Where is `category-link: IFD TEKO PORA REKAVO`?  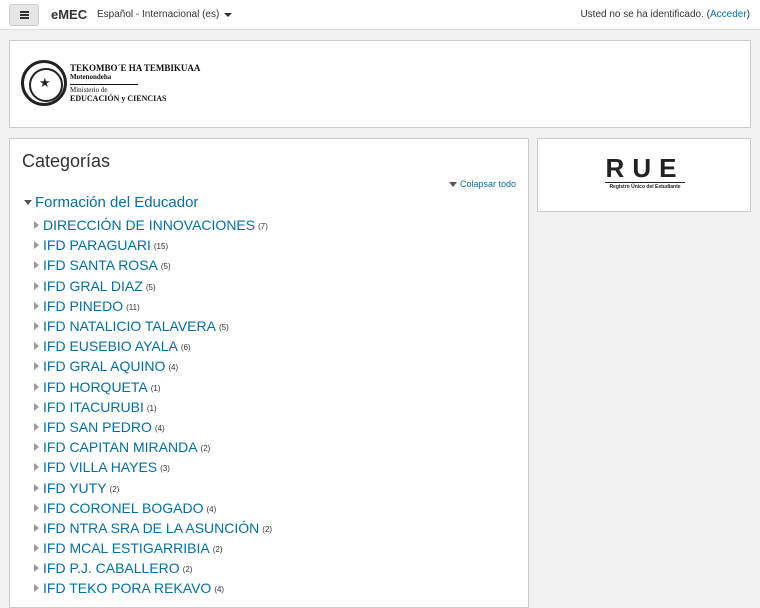
category-link: IFD TEKO PORA REKAVO is located at coordinates (127, 588).